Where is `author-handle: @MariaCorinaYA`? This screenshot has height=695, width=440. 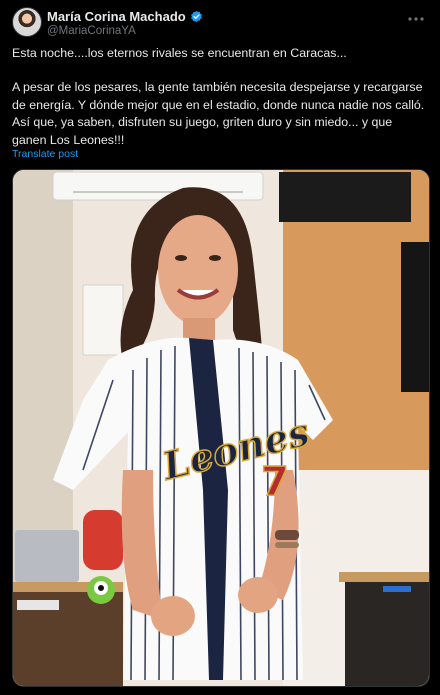 author-handle: @MariaCorinaYA is located at coordinates (91, 31).